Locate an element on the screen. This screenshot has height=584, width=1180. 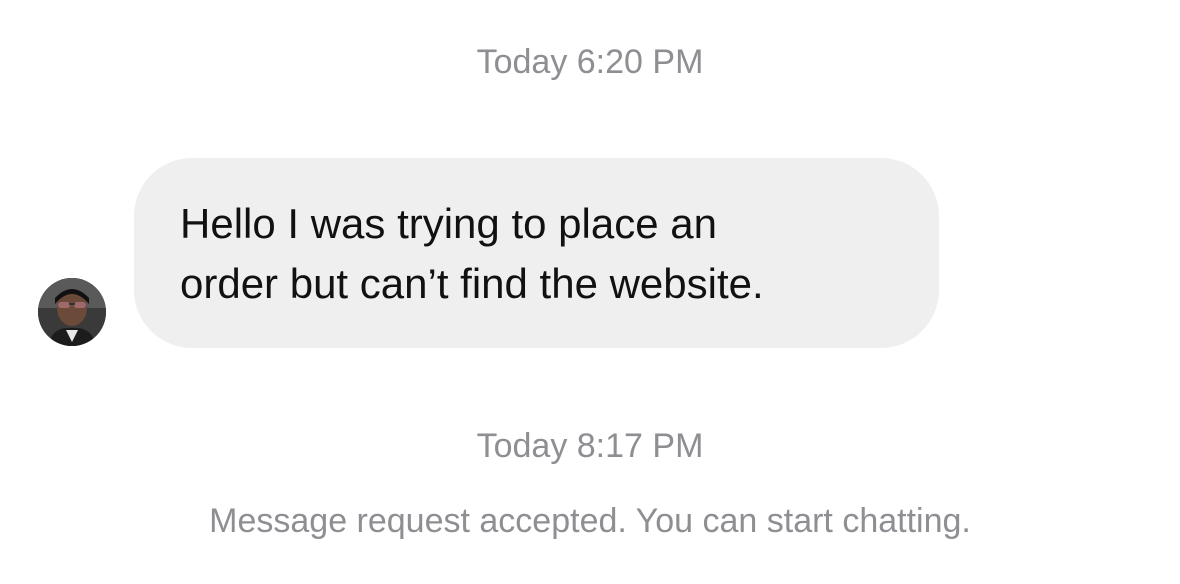
sender-avatar is located at coordinates (72, 312).